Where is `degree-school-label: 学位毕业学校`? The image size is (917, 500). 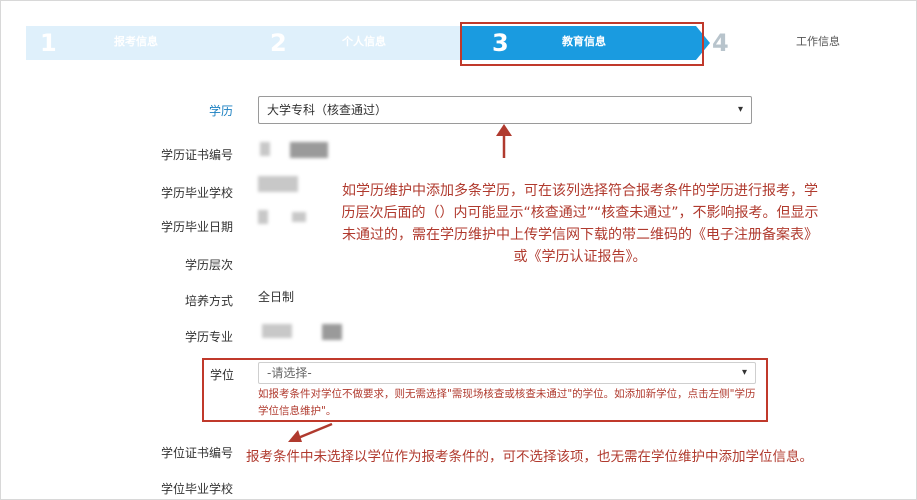 degree-school-label: 学位毕业学校 is located at coordinates (196, 489).